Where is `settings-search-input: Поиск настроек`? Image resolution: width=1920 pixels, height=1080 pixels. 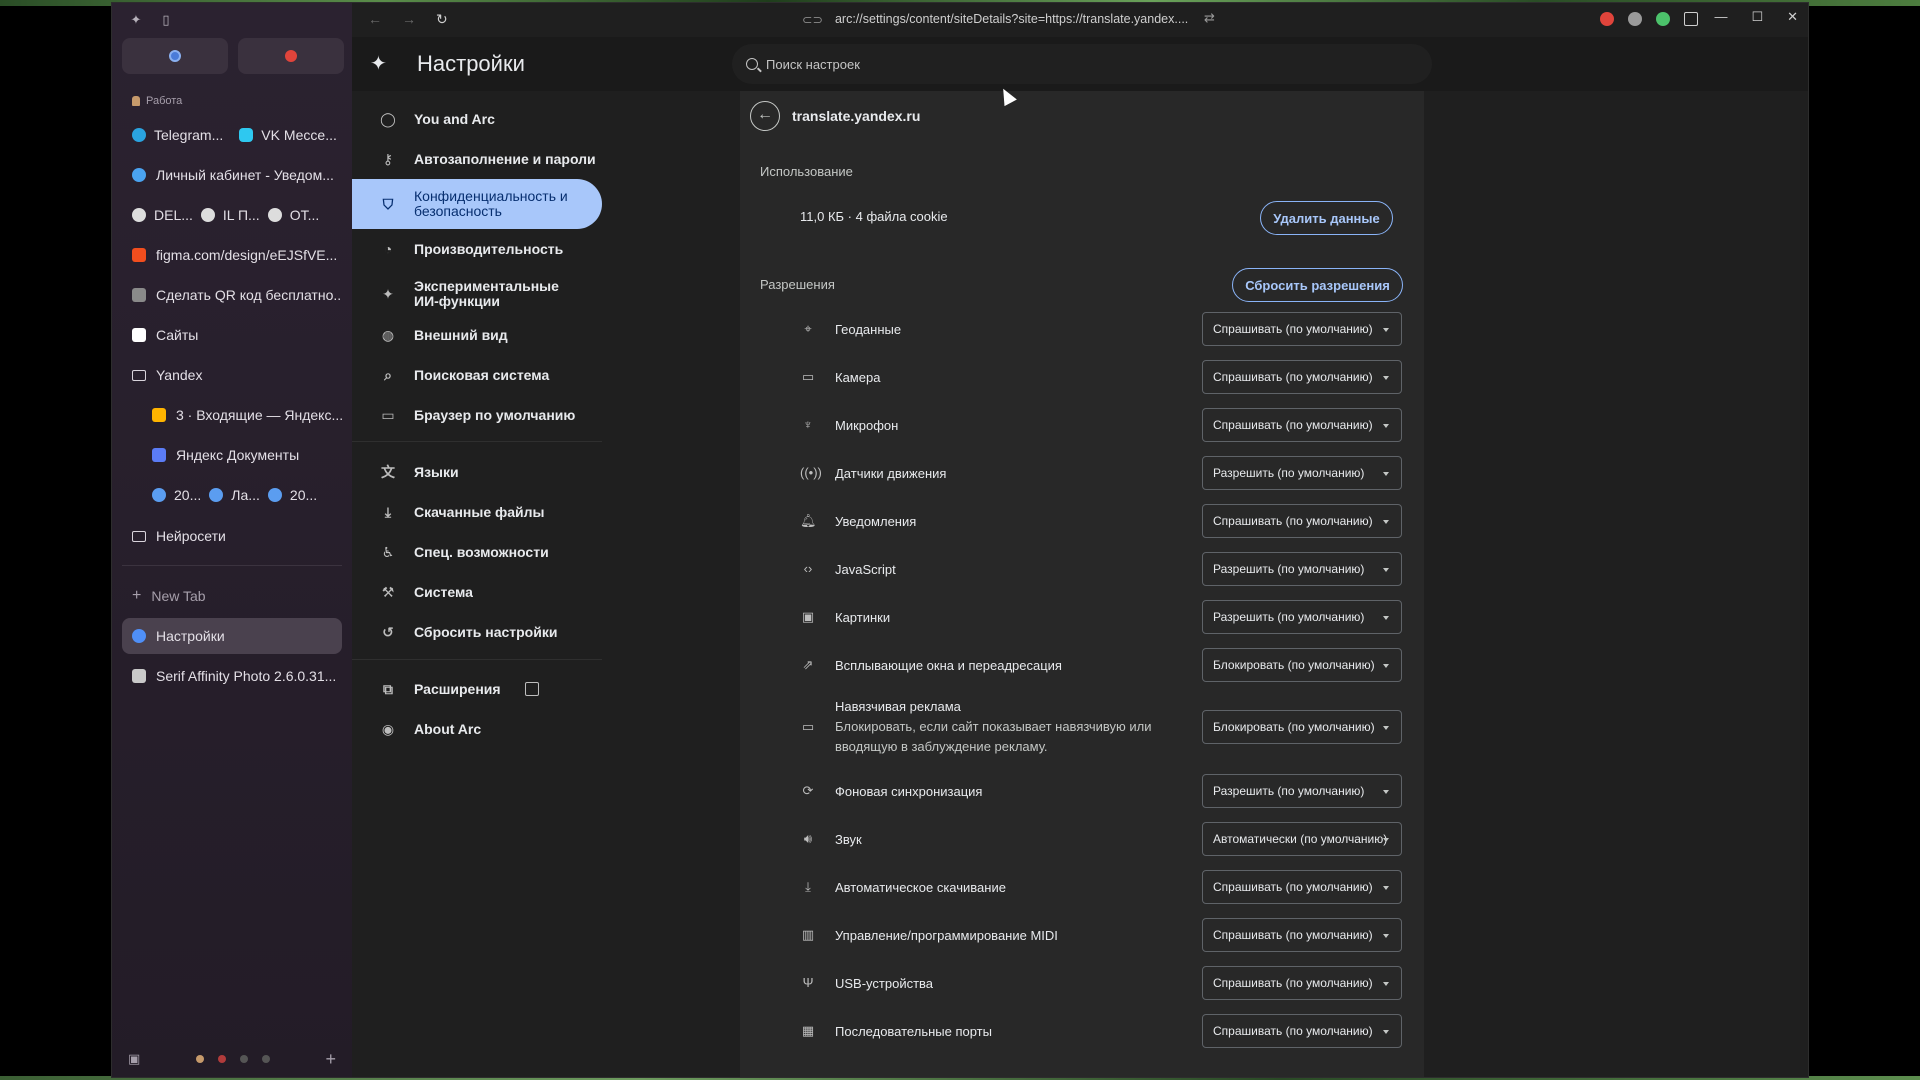 settings-search-input: Поиск настроек is located at coordinates (1082, 64).